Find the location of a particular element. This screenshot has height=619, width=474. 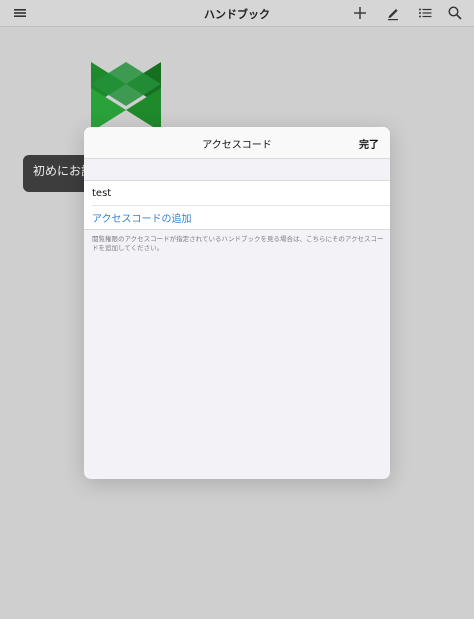

done-button: 完了 is located at coordinates (369, 143).